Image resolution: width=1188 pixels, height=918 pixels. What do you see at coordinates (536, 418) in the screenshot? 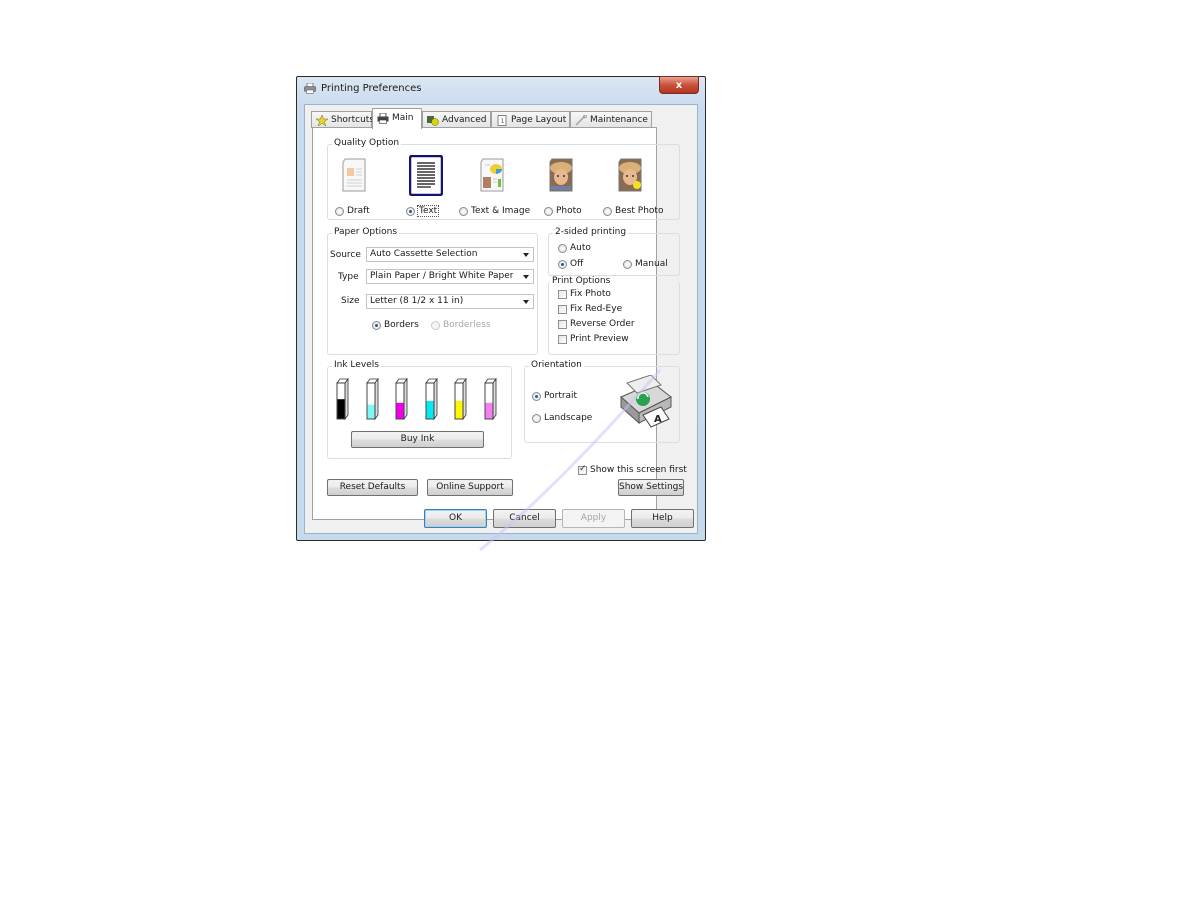
I see `landscape-radio` at bounding box center [536, 418].